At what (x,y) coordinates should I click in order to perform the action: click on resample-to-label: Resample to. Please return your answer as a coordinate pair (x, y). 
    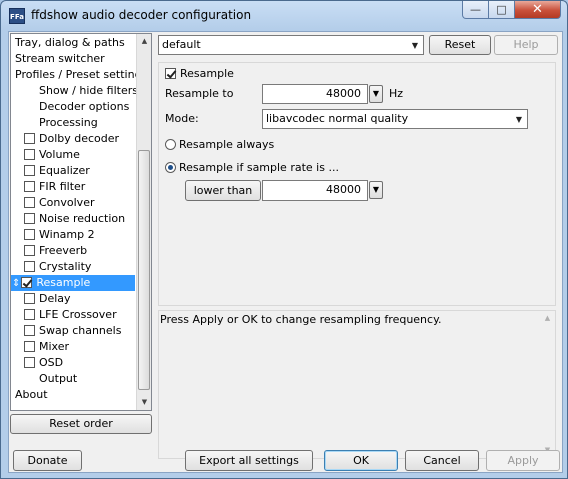
    Looking at the image, I should click on (199, 93).